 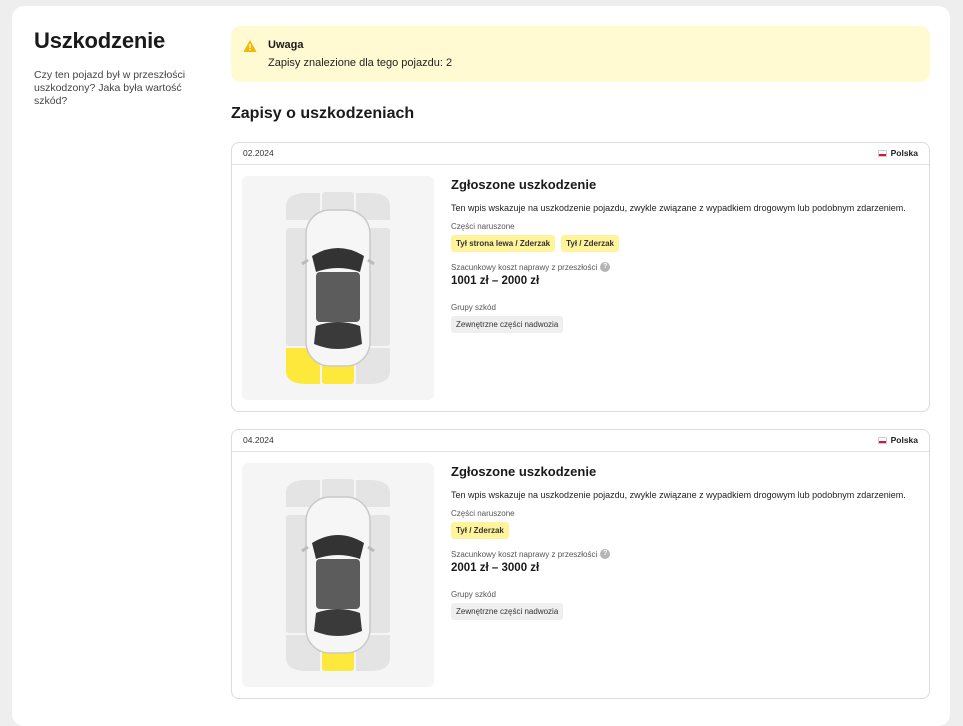 I want to click on alert-text: Zapisy znalezione dla tego pojazdu: 2, so click(x=360, y=63).